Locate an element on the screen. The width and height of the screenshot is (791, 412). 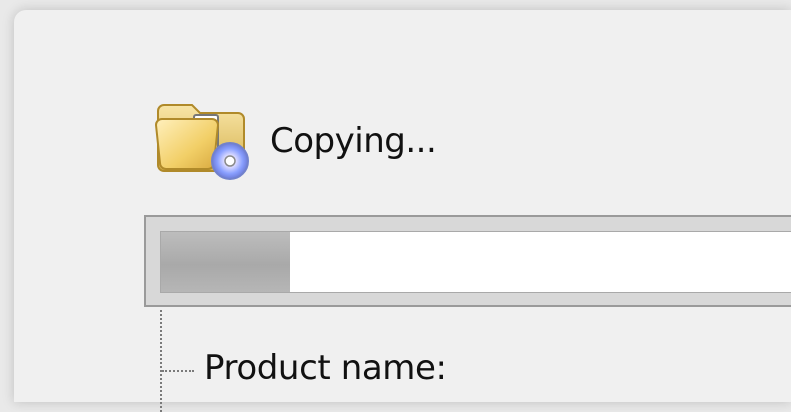
product-name-label: Product name: is located at coordinates (325, 368).